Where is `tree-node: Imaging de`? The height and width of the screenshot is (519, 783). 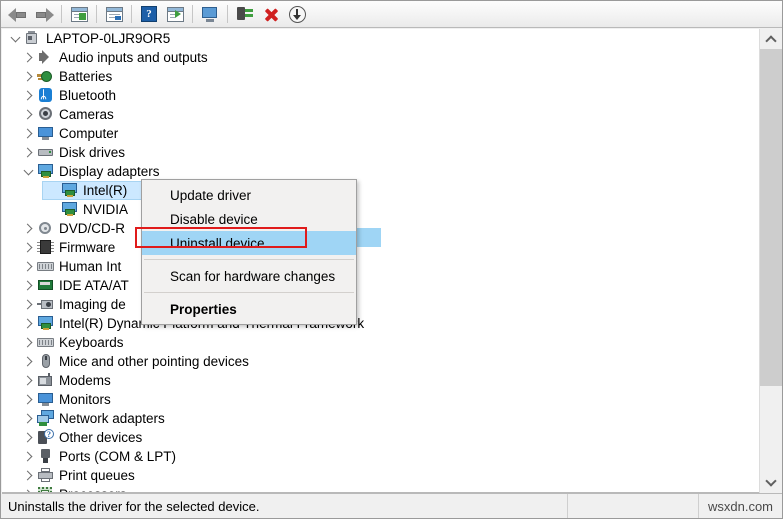 tree-node: Imaging de is located at coordinates (380, 304).